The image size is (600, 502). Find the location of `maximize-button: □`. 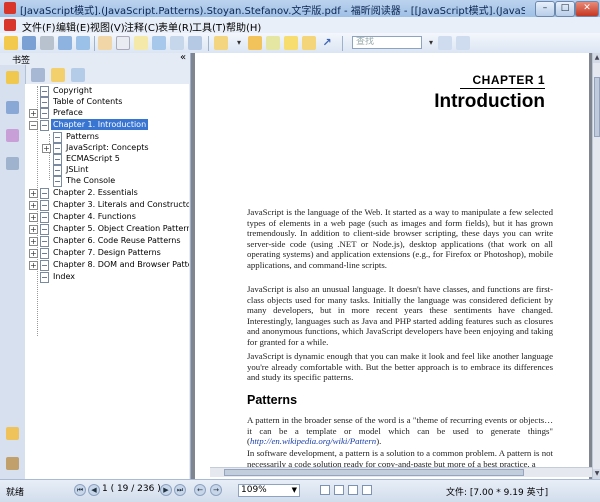

maximize-button: □ is located at coordinates (565, 9).